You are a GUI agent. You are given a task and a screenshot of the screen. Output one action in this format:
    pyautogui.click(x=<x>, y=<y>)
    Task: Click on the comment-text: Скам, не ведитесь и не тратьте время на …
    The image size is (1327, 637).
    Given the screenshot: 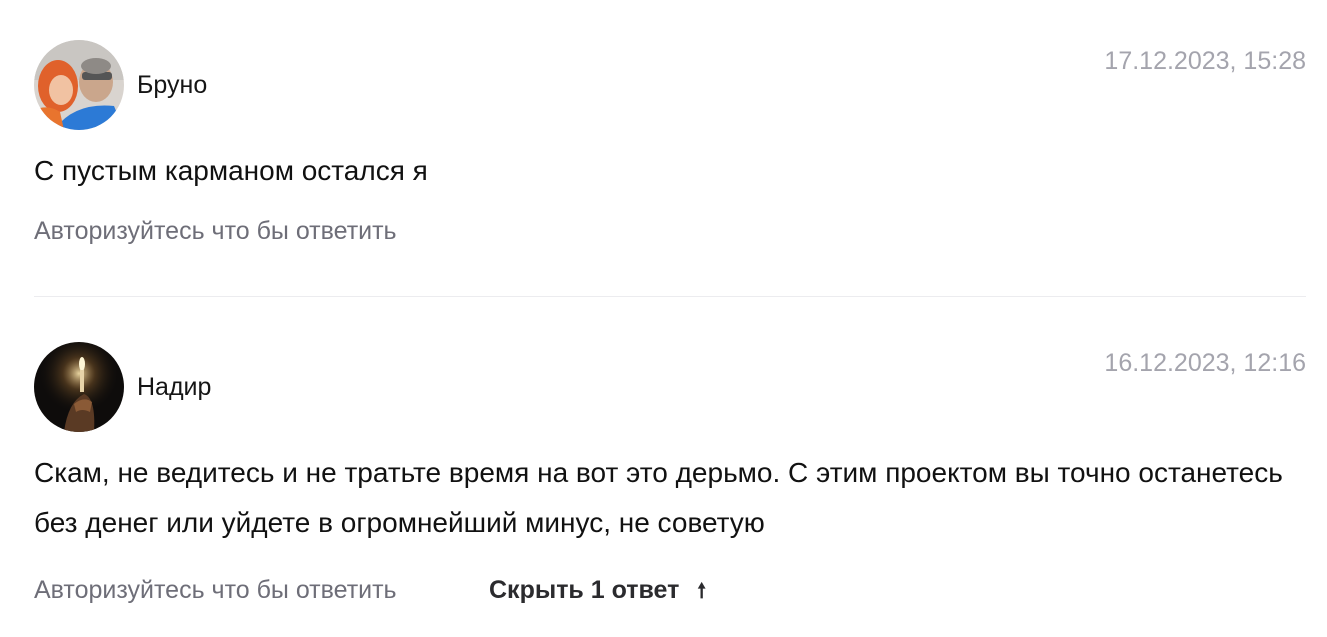 What is the action you would take?
    pyautogui.click(x=658, y=497)
    